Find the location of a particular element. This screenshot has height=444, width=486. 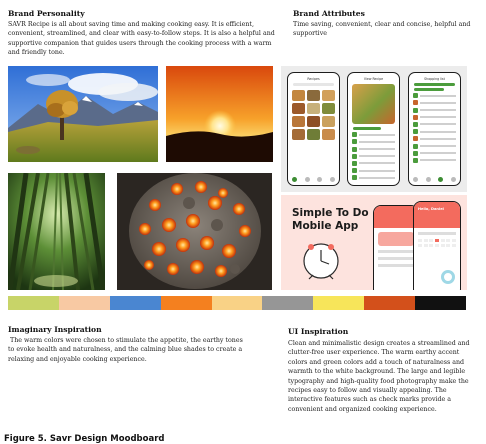

screen-title: Shopping list is located at coordinates (434, 79).